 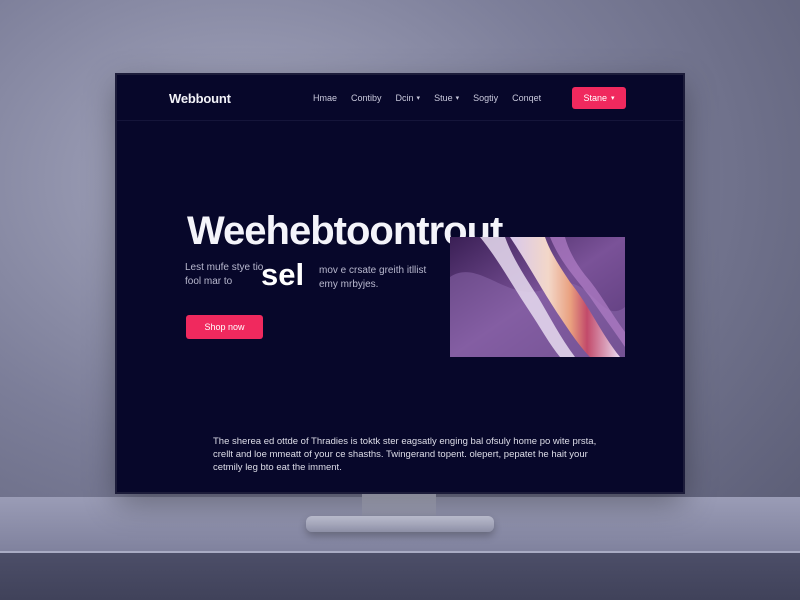 I want to click on nav-item-sogtiy: Sogtiy, so click(x=485, y=98).